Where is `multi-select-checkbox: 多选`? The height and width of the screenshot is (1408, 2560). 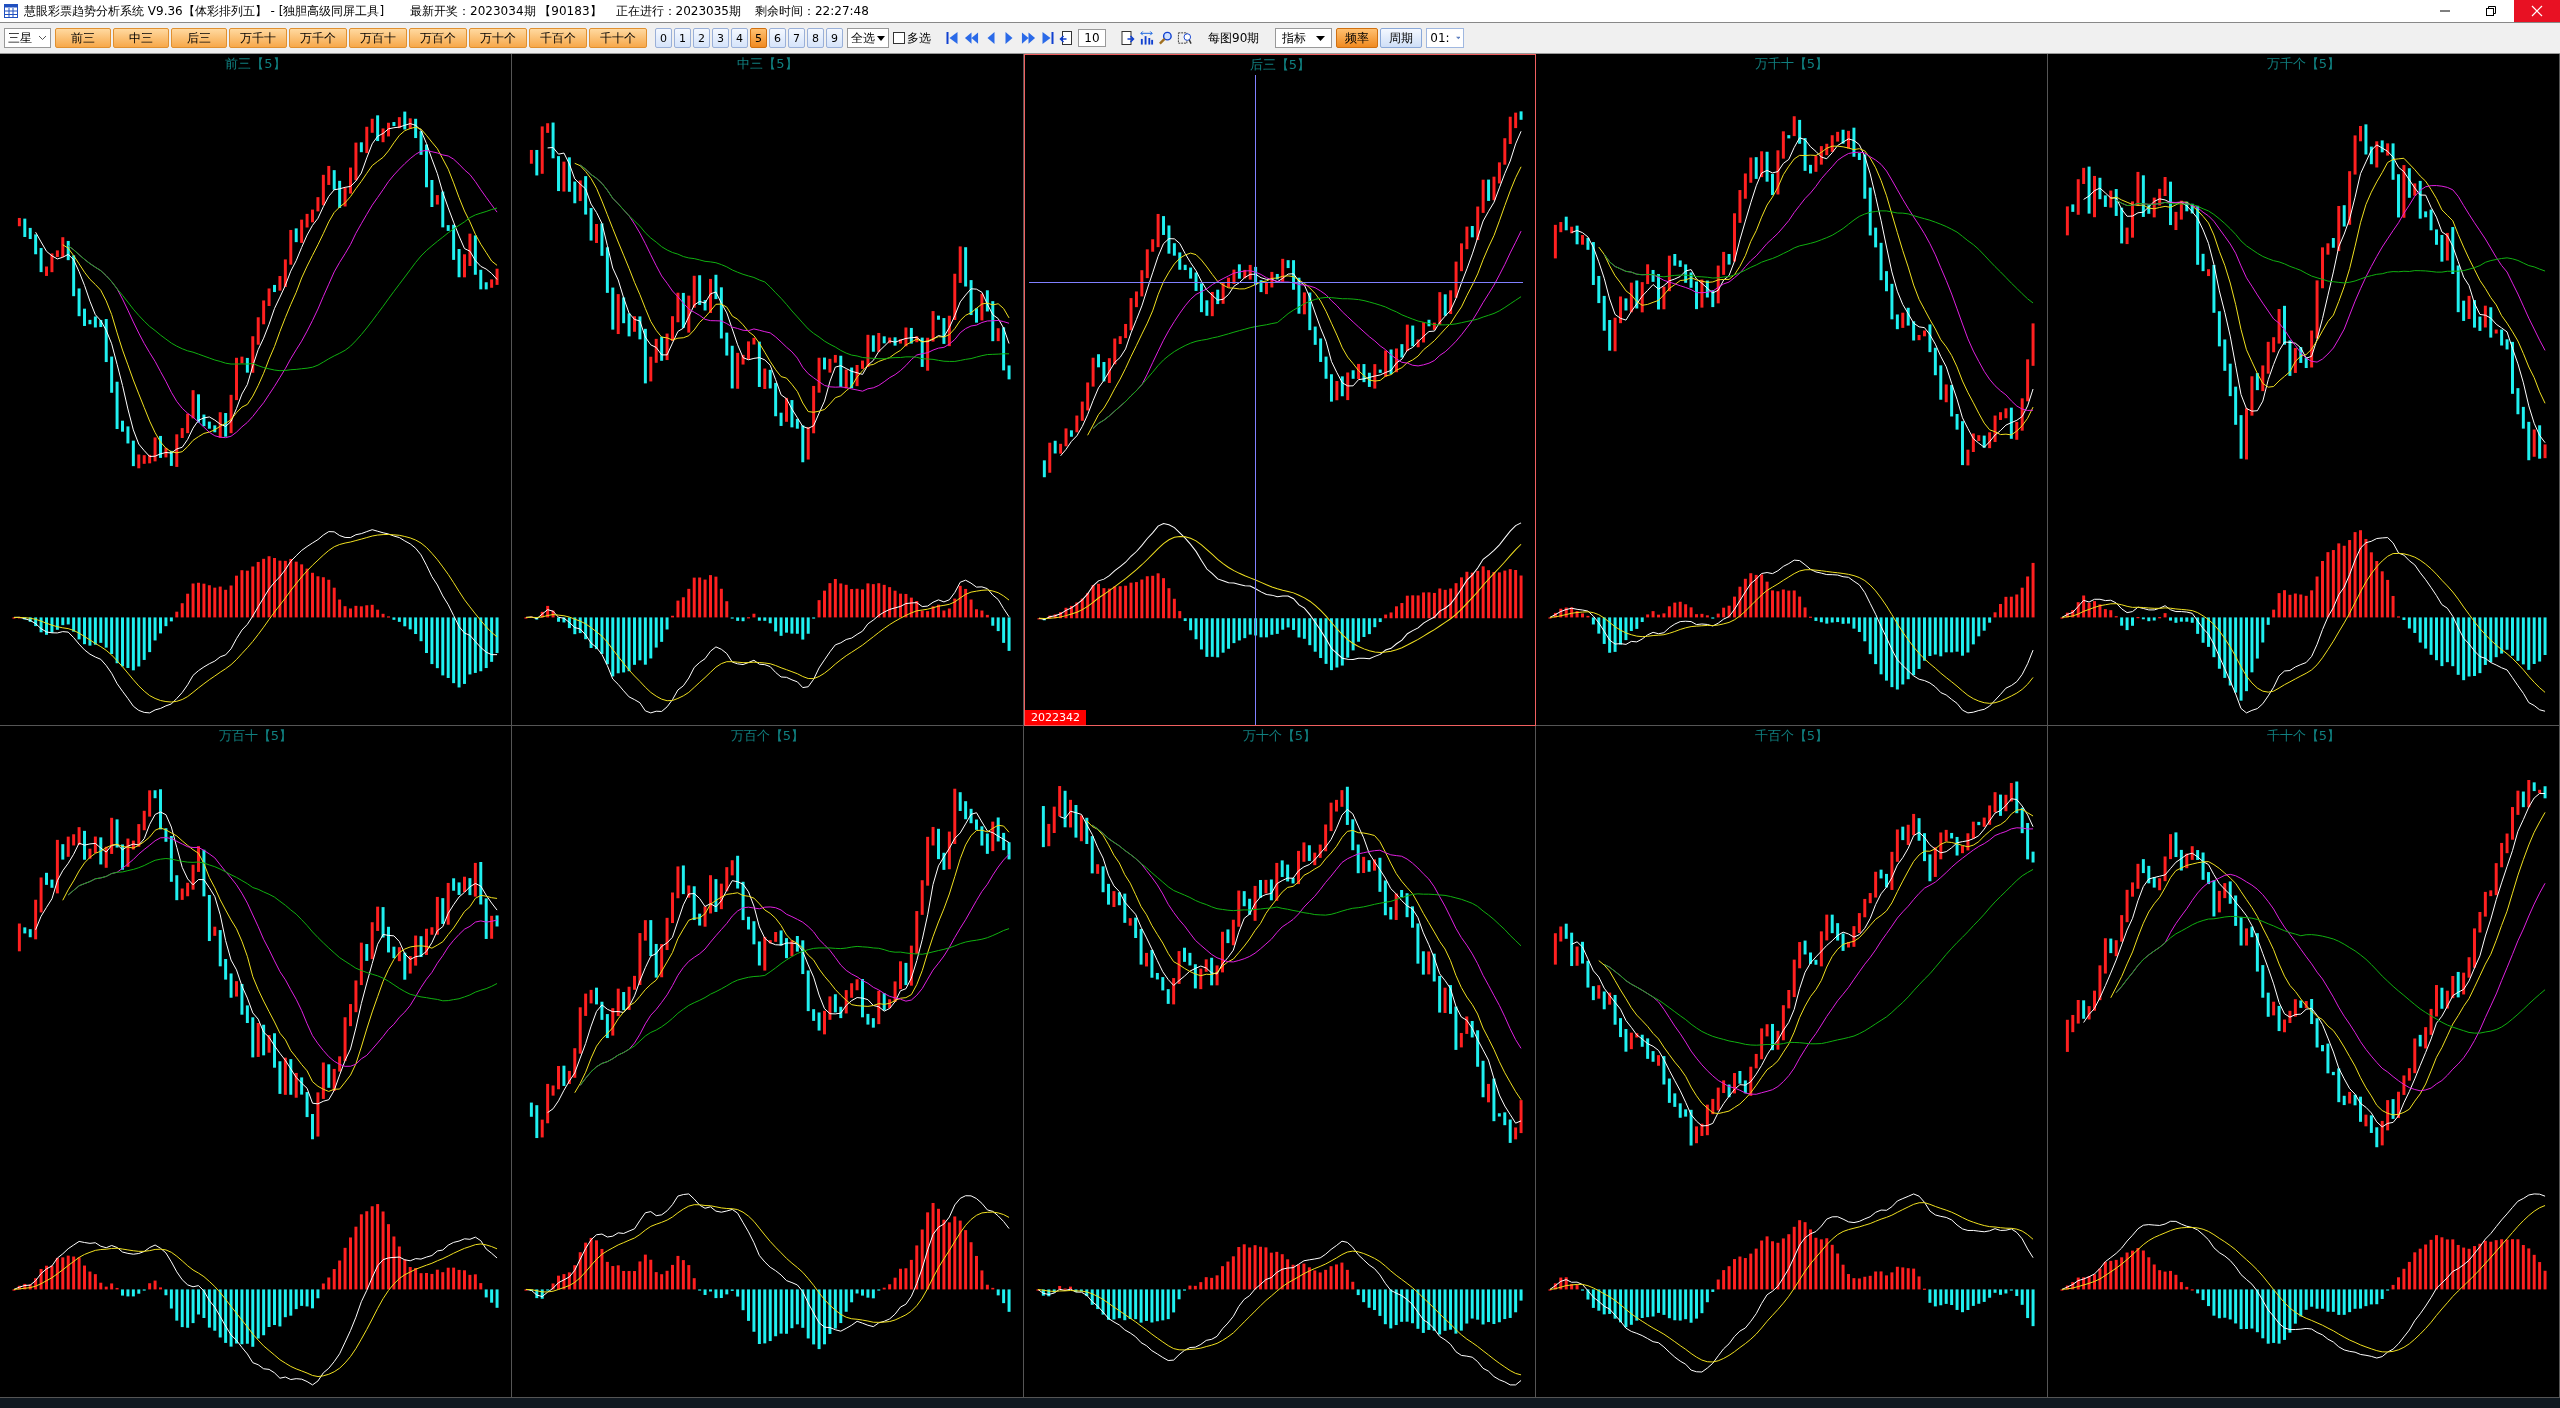 multi-select-checkbox: 多选 is located at coordinates (912, 38).